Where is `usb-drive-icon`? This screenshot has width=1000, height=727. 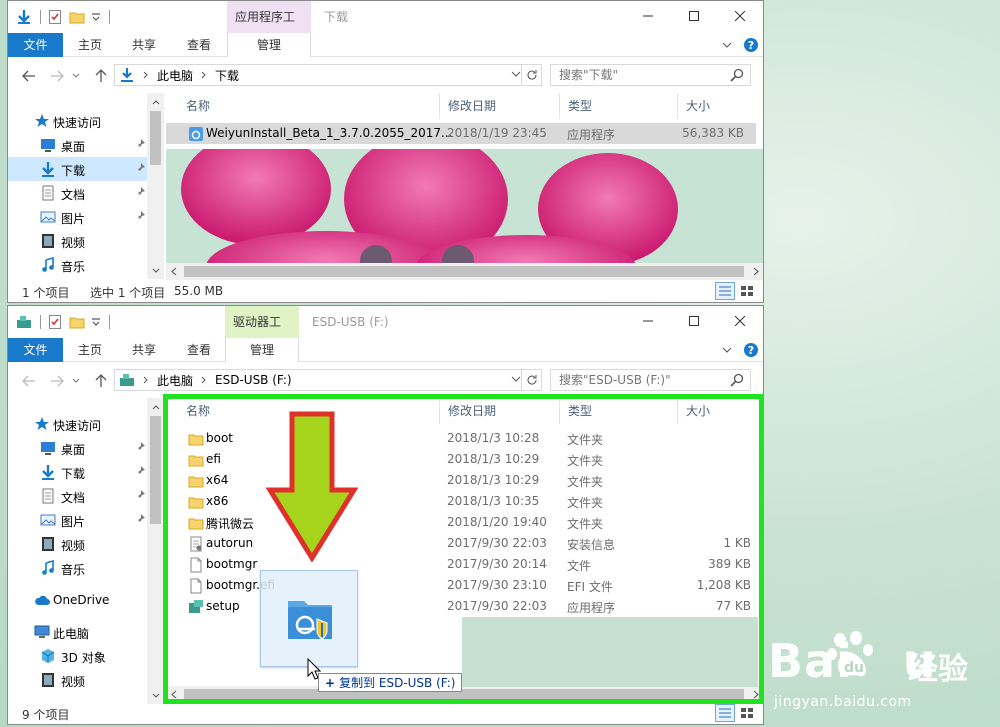 usb-drive-icon is located at coordinates (24, 322).